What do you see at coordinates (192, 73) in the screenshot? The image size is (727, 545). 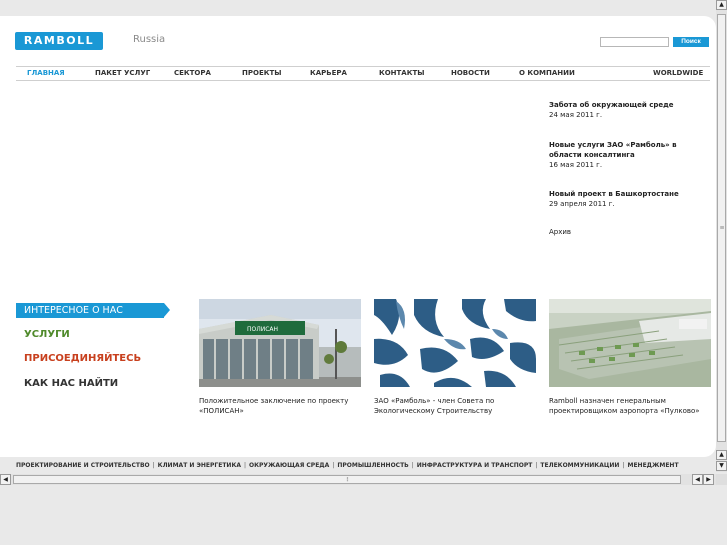 I see `nav-item-sectors: СЕКТОРА` at bounding box center [192, 73].